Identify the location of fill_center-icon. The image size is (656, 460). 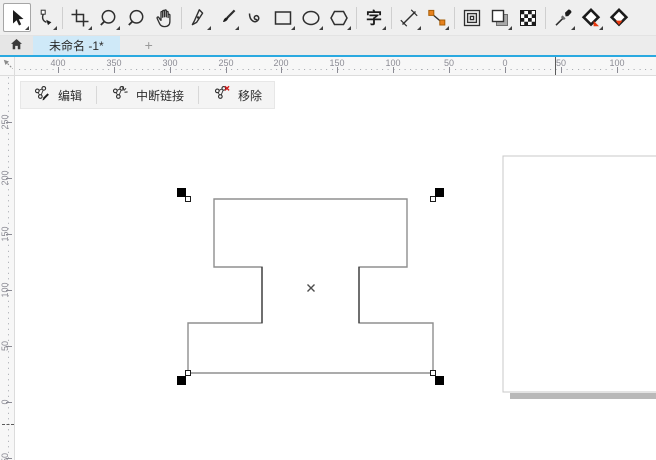
(619, 16).